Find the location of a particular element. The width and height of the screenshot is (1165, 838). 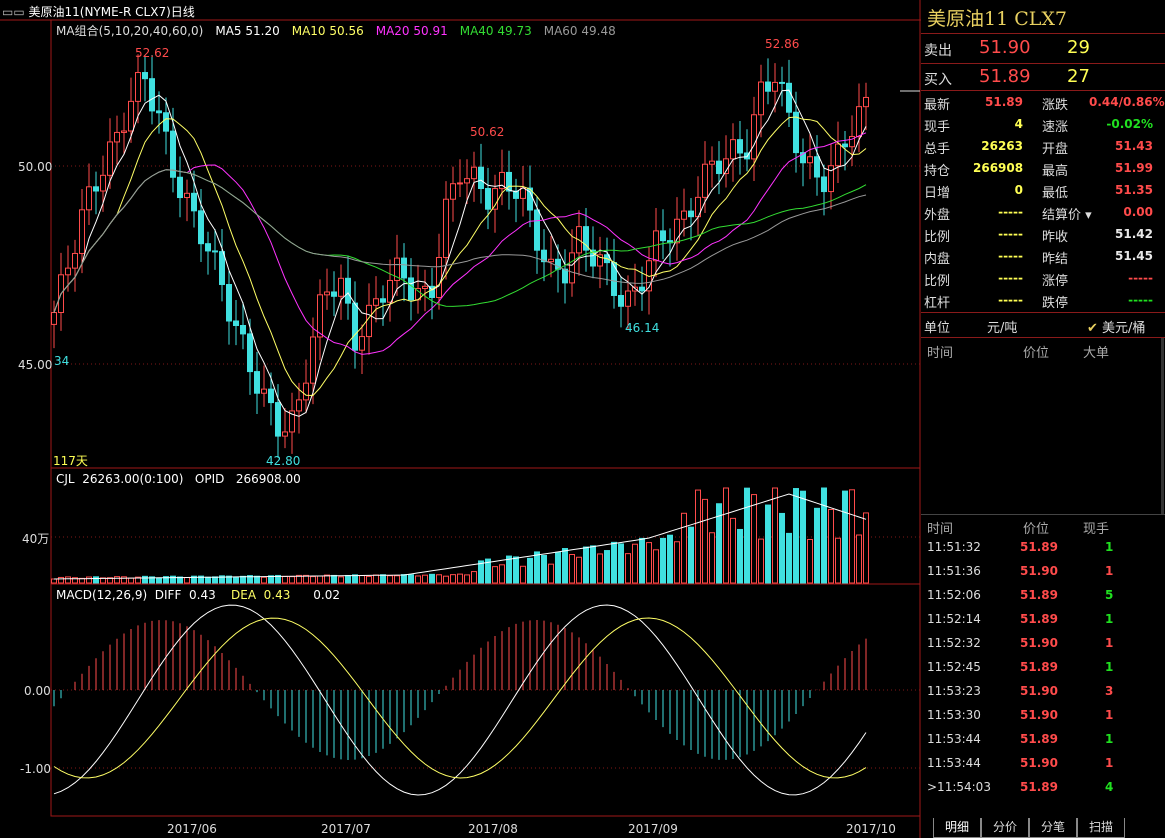

dea-value: 0.43 is located at coordinates (277, 595).